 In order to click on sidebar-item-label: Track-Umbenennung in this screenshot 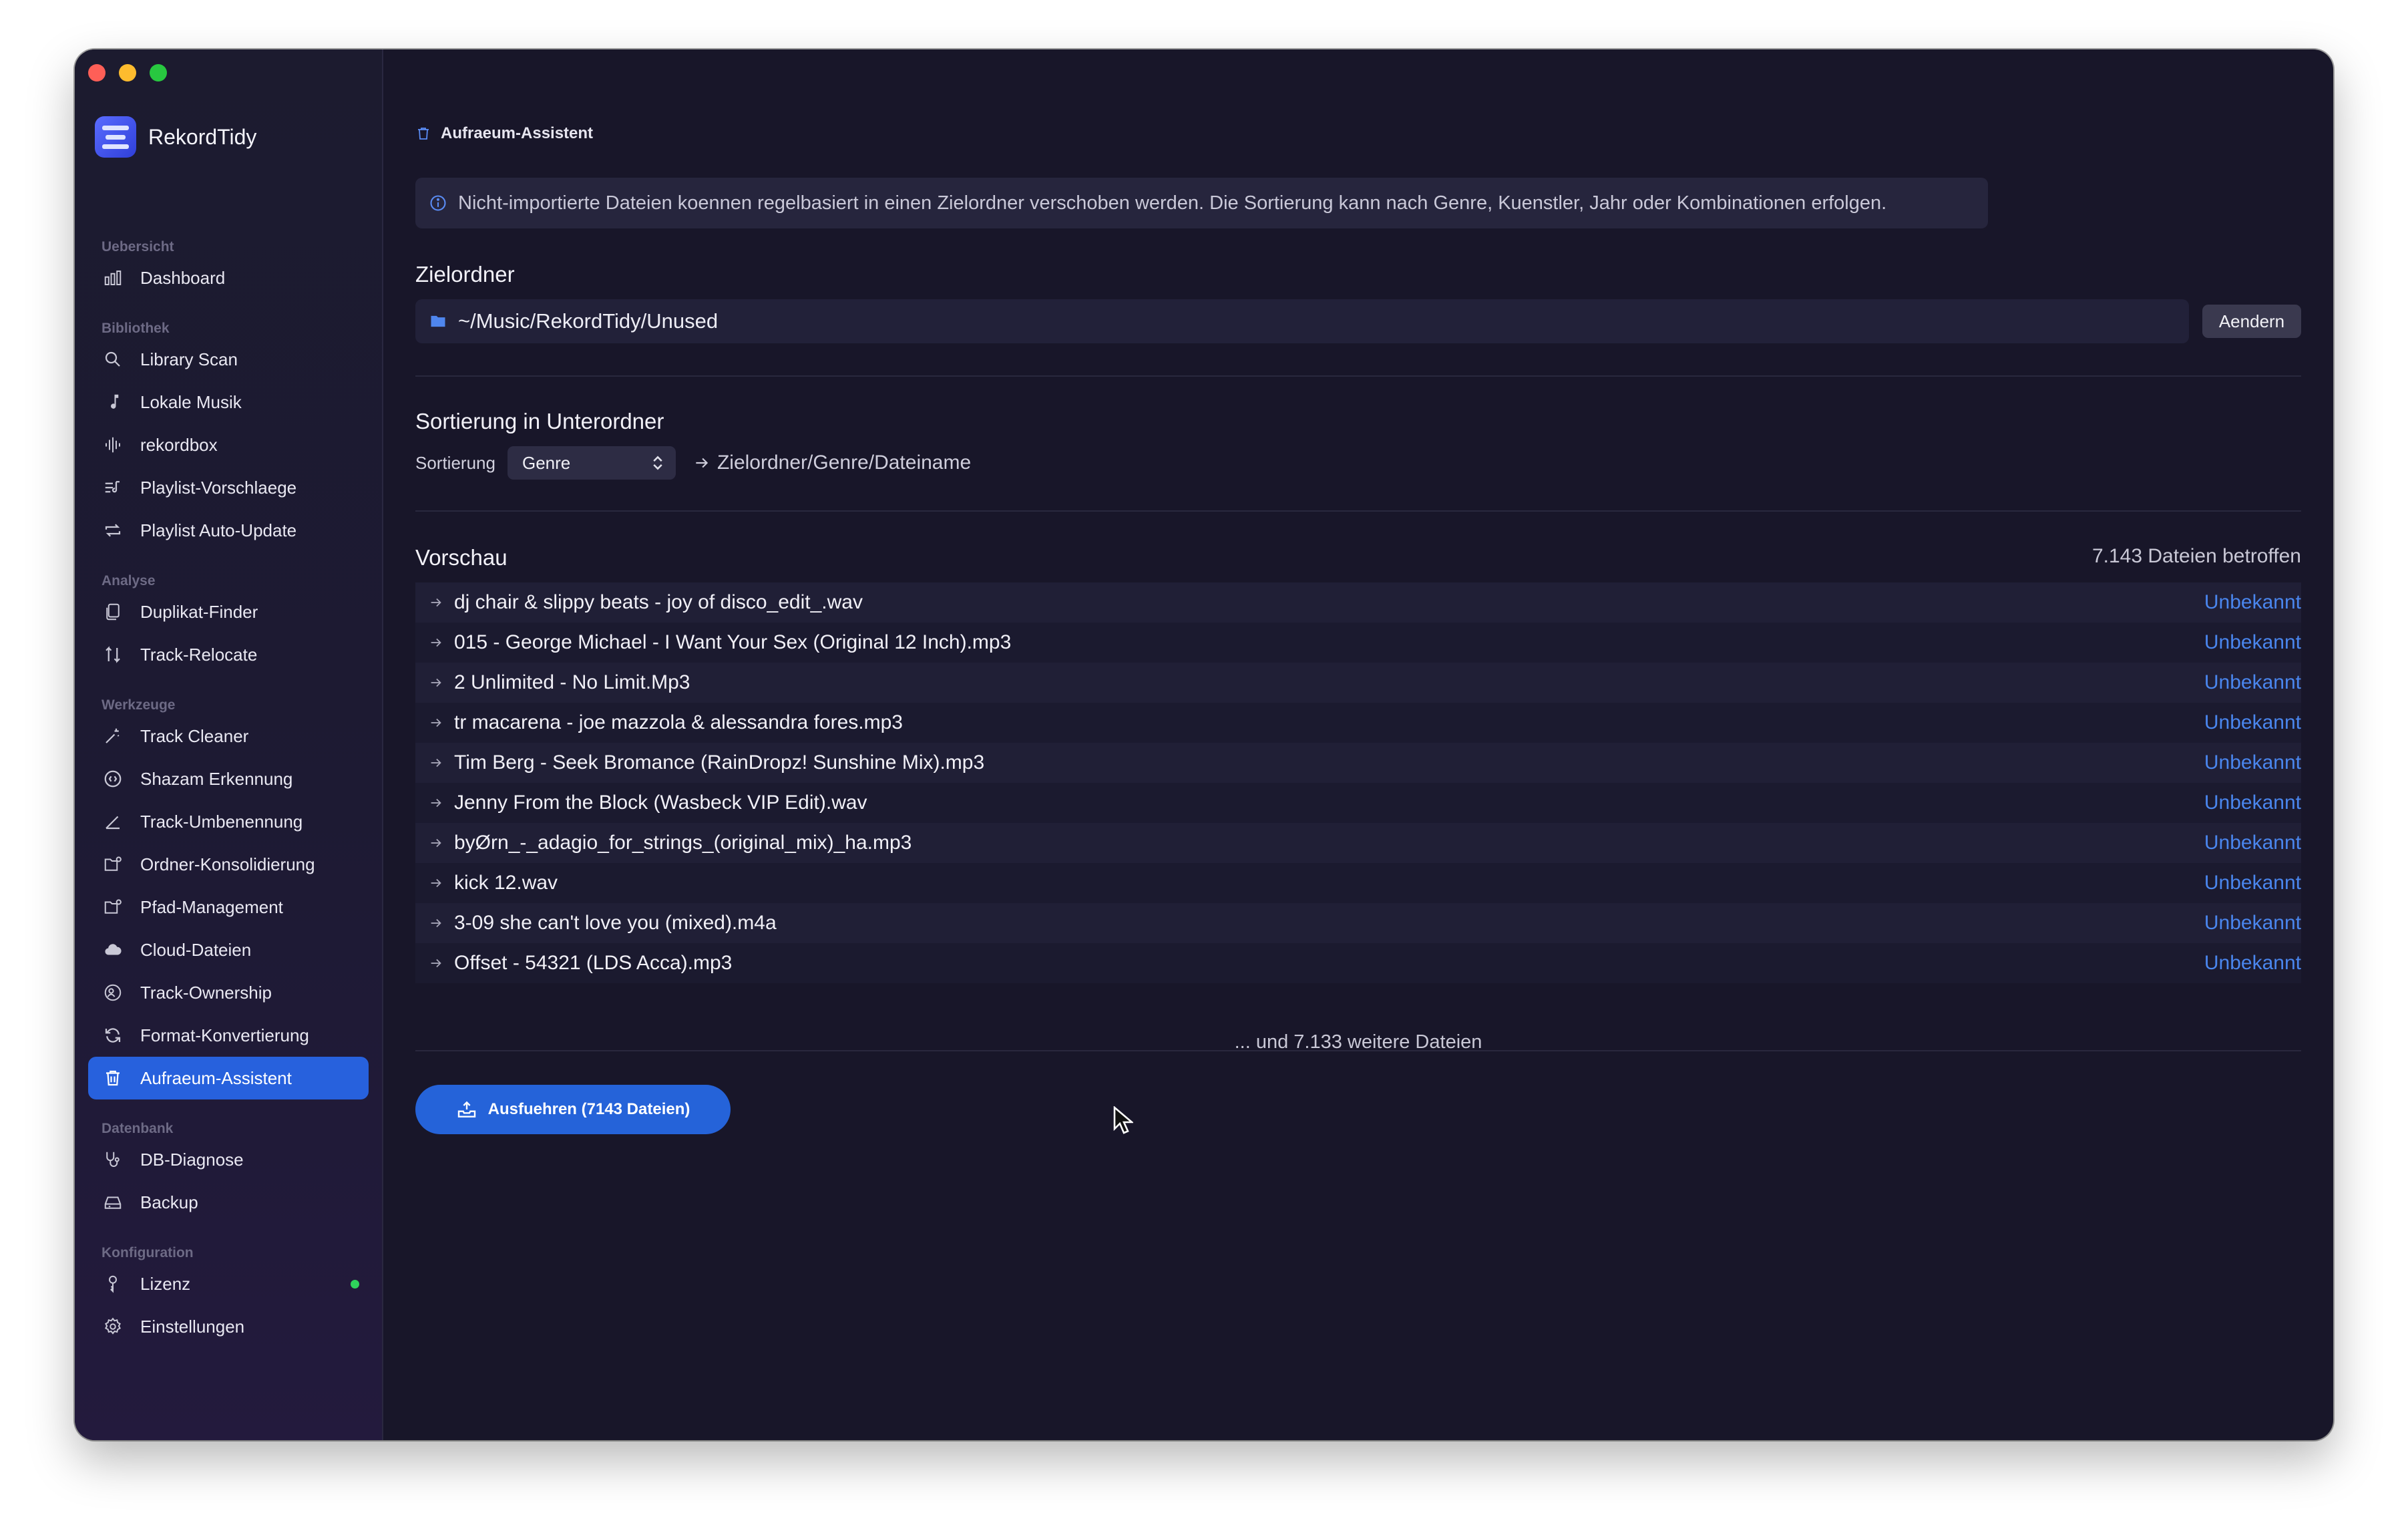, I will do `click(221, 821)`.